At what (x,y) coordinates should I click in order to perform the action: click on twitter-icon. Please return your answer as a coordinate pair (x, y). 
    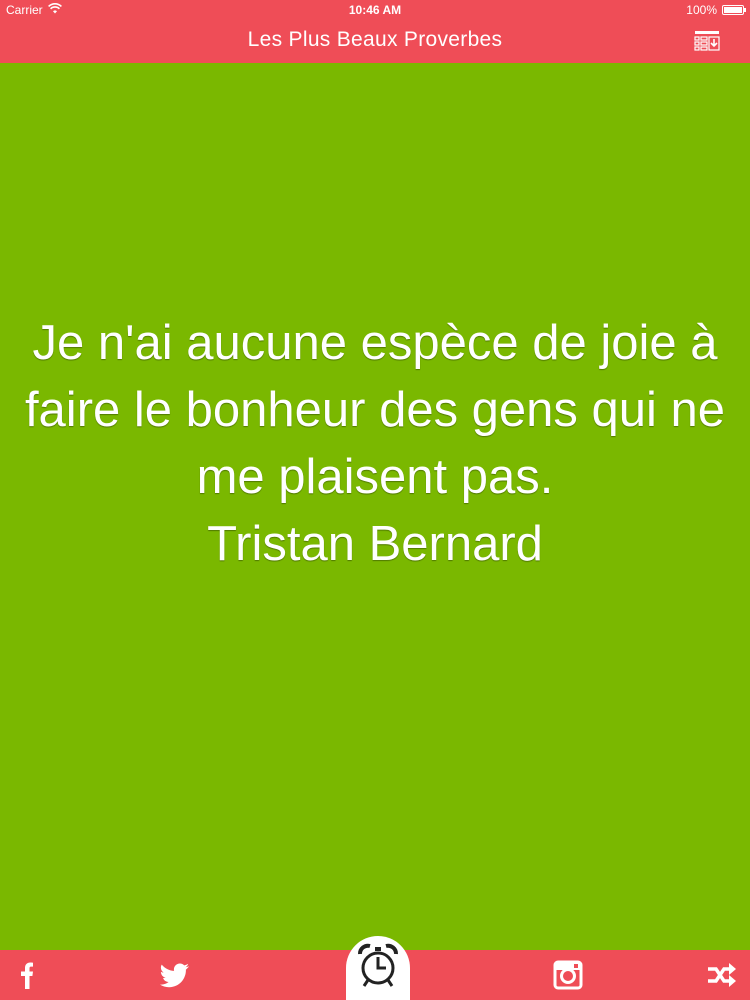
    Looking at the image, I should click on (174, 975).